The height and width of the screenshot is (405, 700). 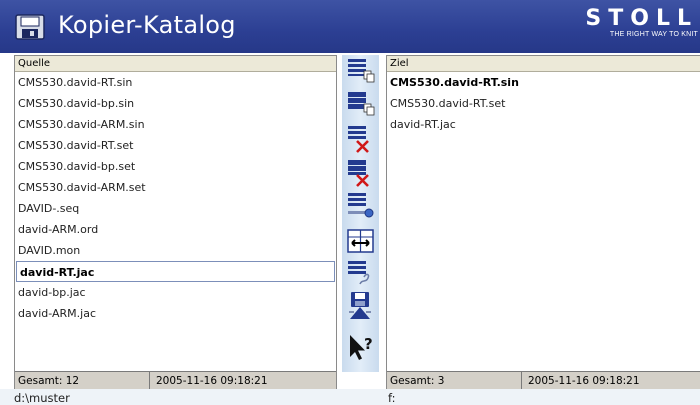 What do you see at coordinates (360, 139) in the screenshot?
I see `delete-selected-icon` at bounding box center [360, 139].